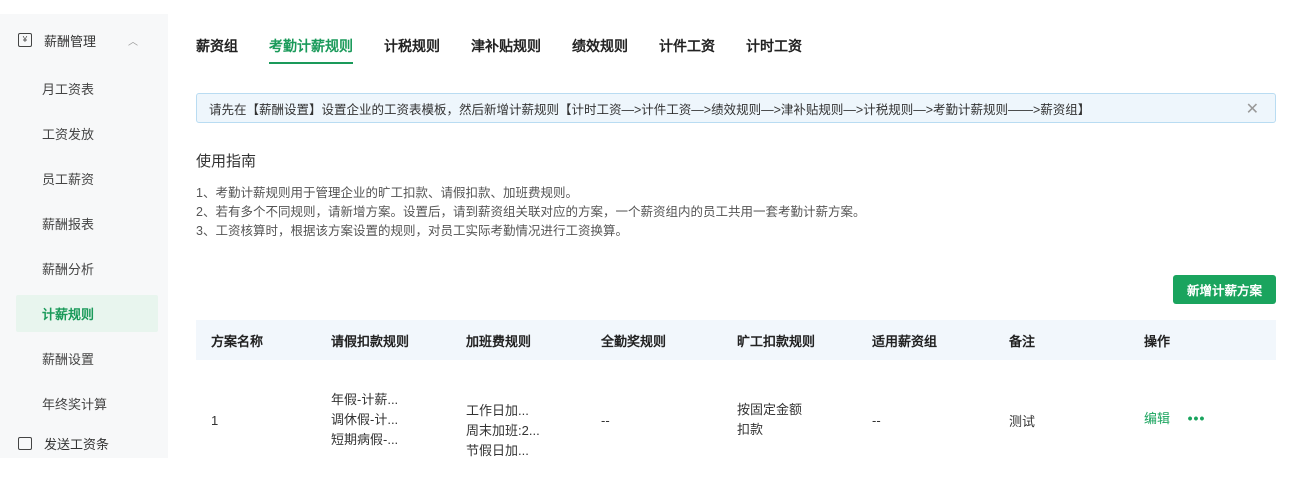 The image size is (1291, 499). I want to click on sidebar-item-employee-salary: 员工薪资, so click(84, 178).